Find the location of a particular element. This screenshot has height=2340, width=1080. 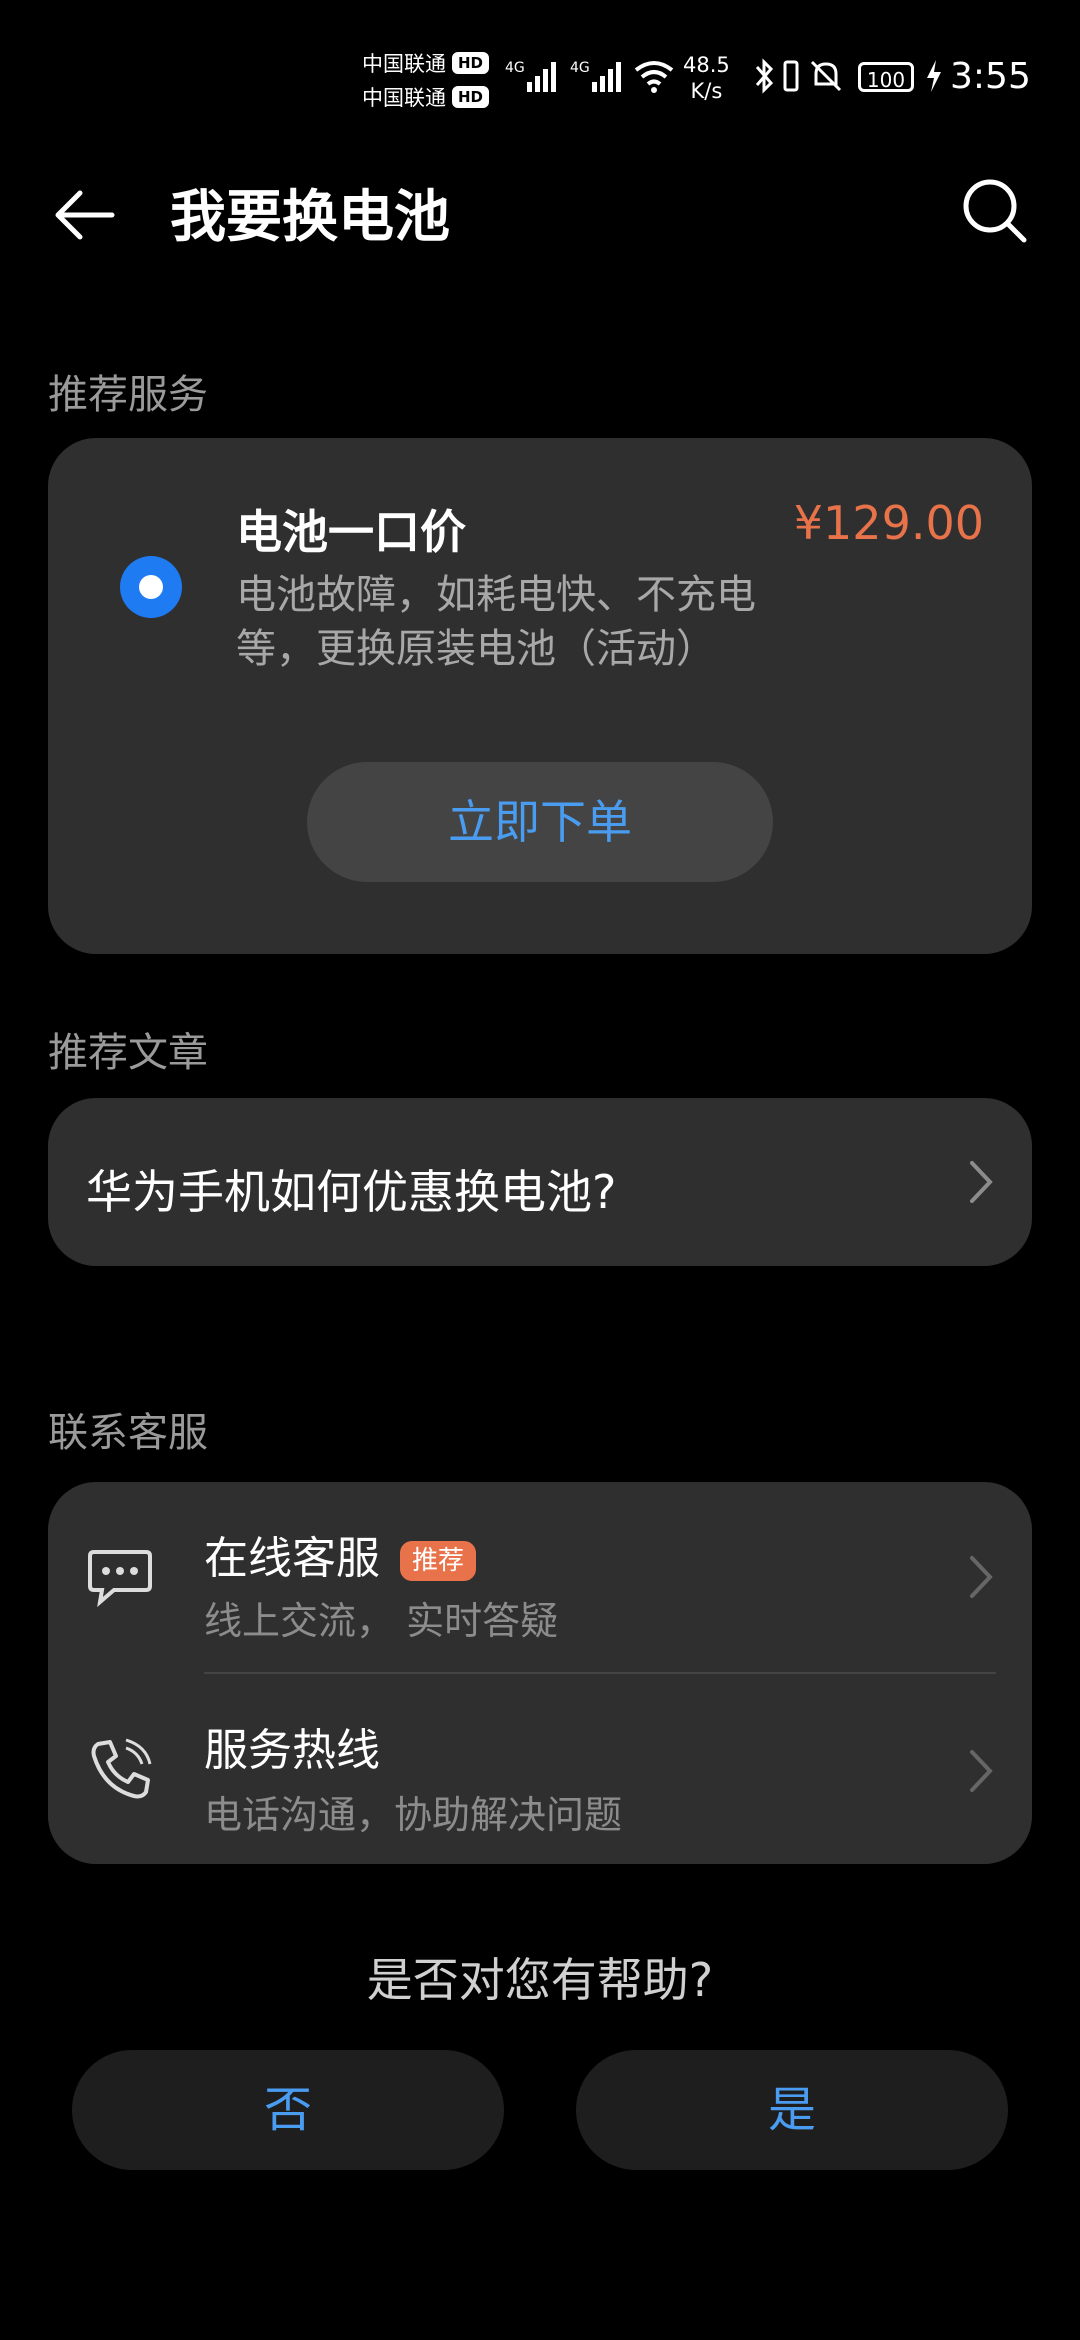

feedback-question: 是否对您有帮助? is located at coordinates (540, 1980).